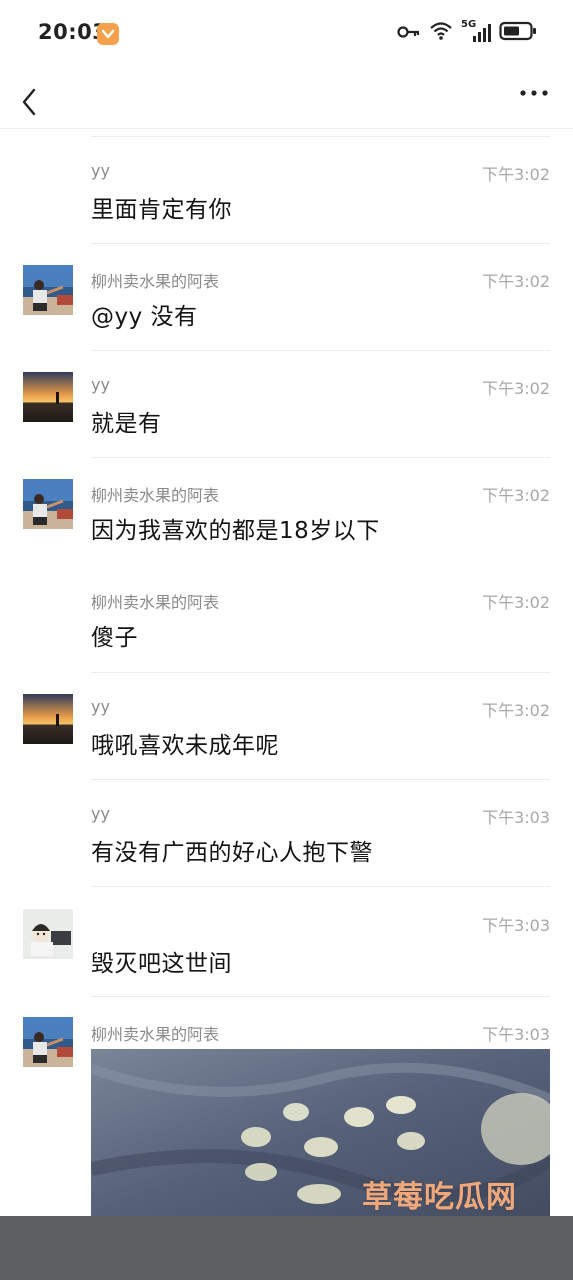 This screenshot has width=573, height=1280. What do you see at coordinates (108, 34) in the screenshot?
I see `app-notification-icon` at bounding box center [108, 34].